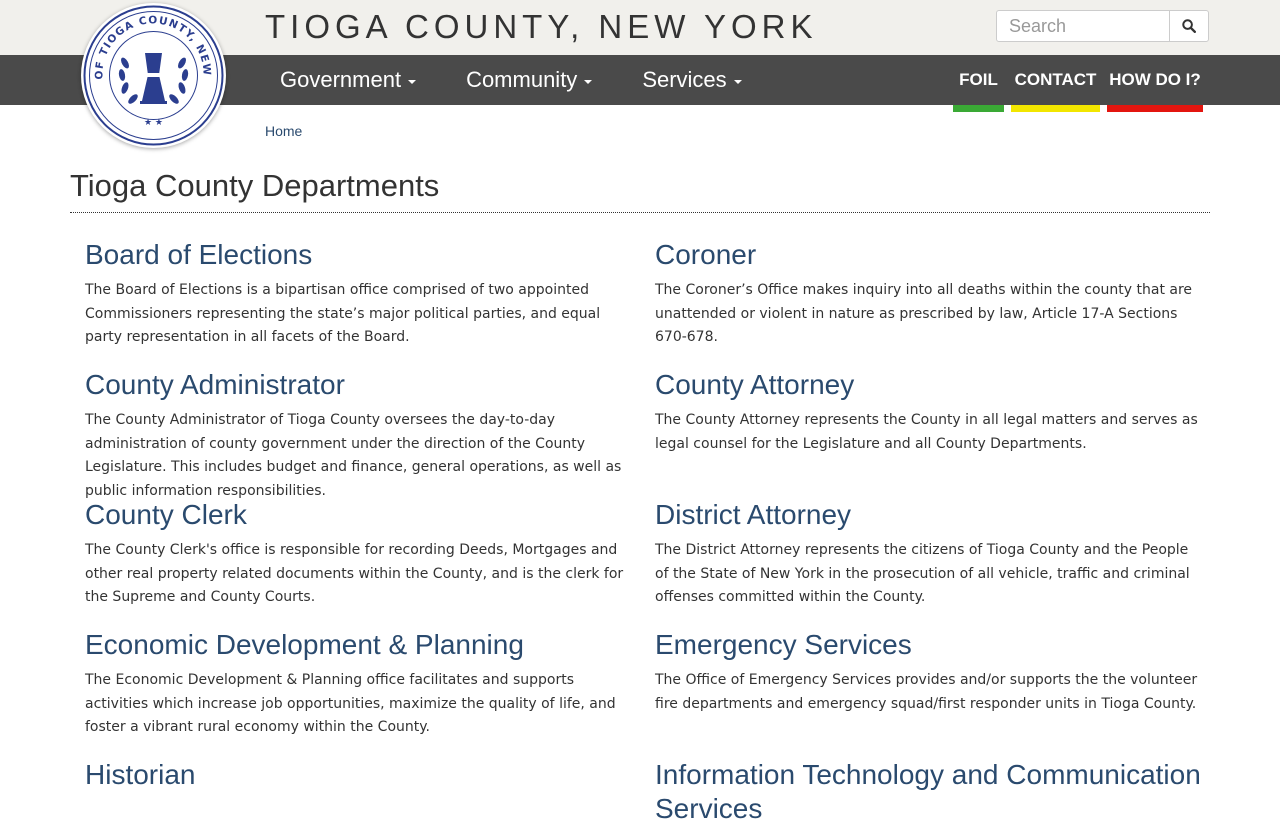  I want to click on nav-services-label: Services, so click(684, 79).